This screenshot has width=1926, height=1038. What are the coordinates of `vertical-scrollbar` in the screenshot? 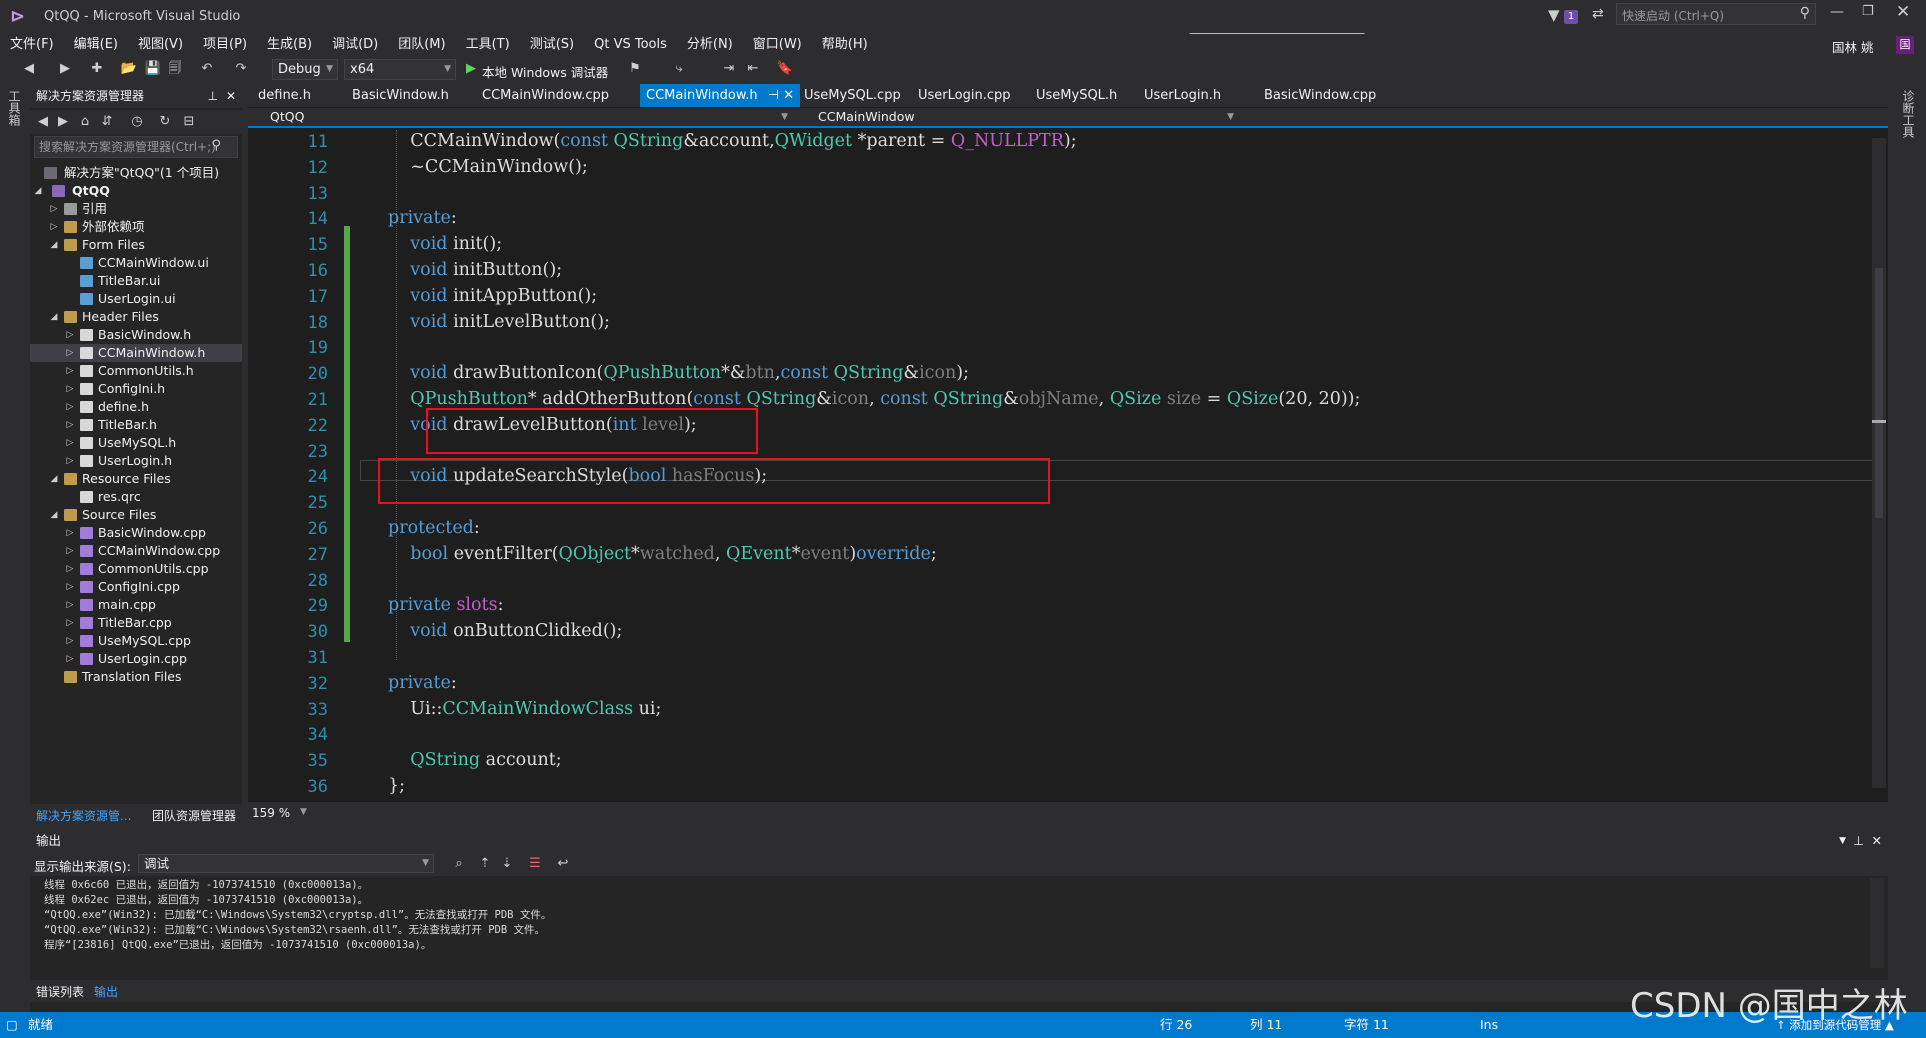 It's located at (1879, 463).